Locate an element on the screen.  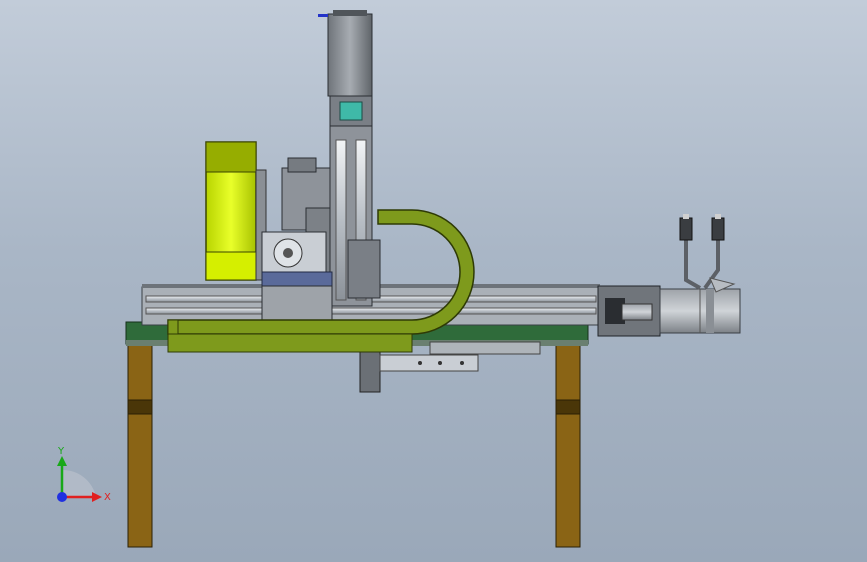
y-axis-label: Y is located at coordinates (61, 451).